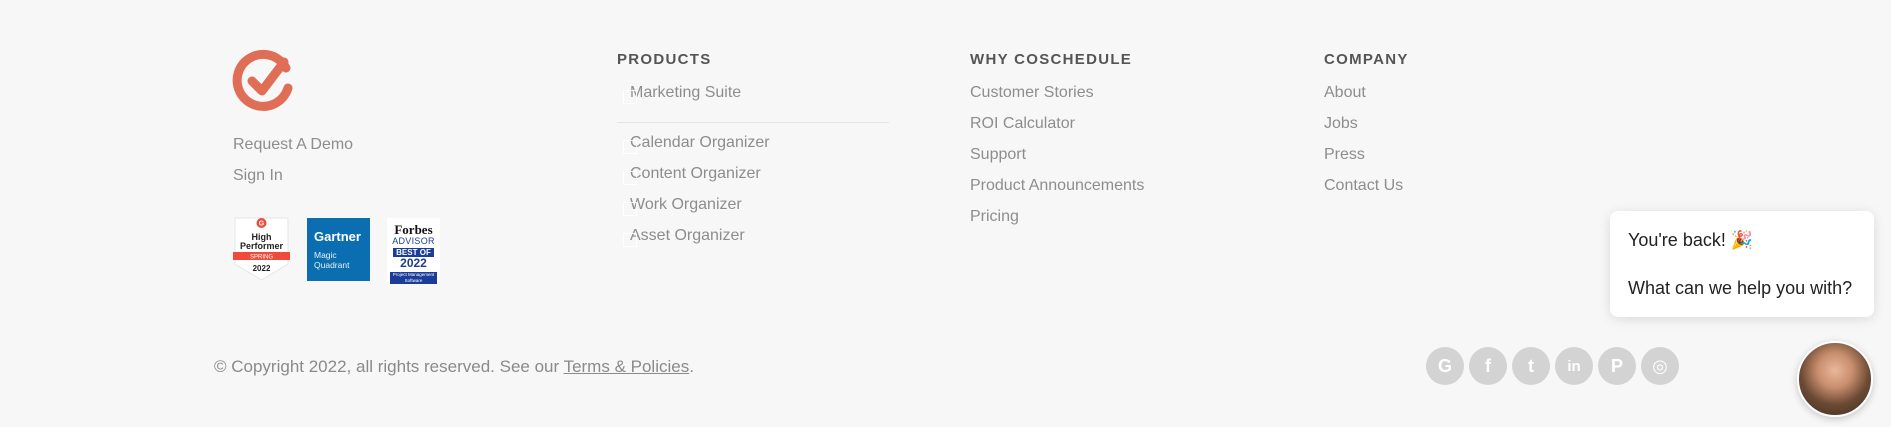  Describe the element at coordinates (1057, 159) in the screenshot. I see `support-link: Support` at that location.